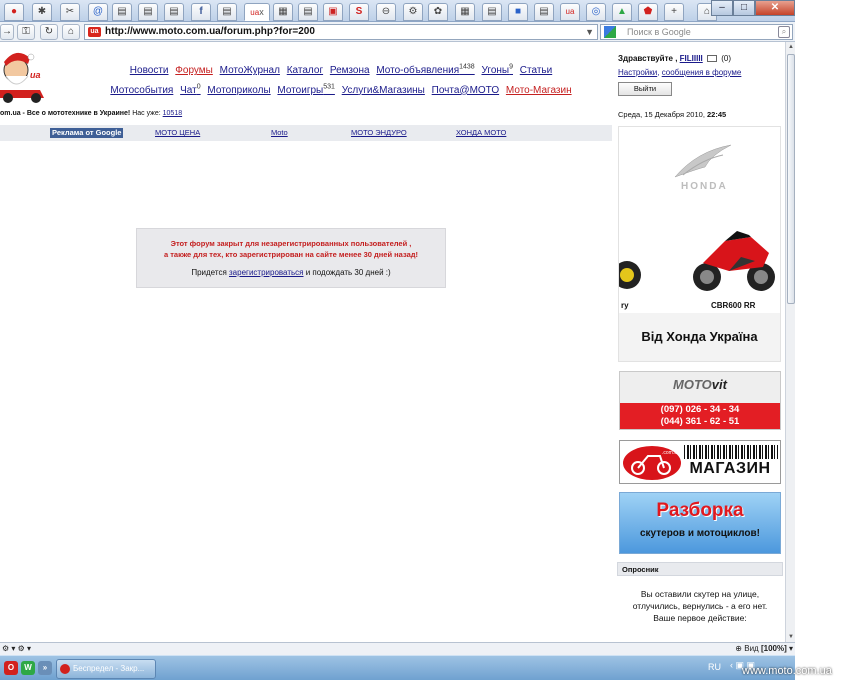 This screenshot has width=850, height=680. Describe the element at coordinates (773, 648) in the screenshot. I see `zoom-value: [100%]` at that location.